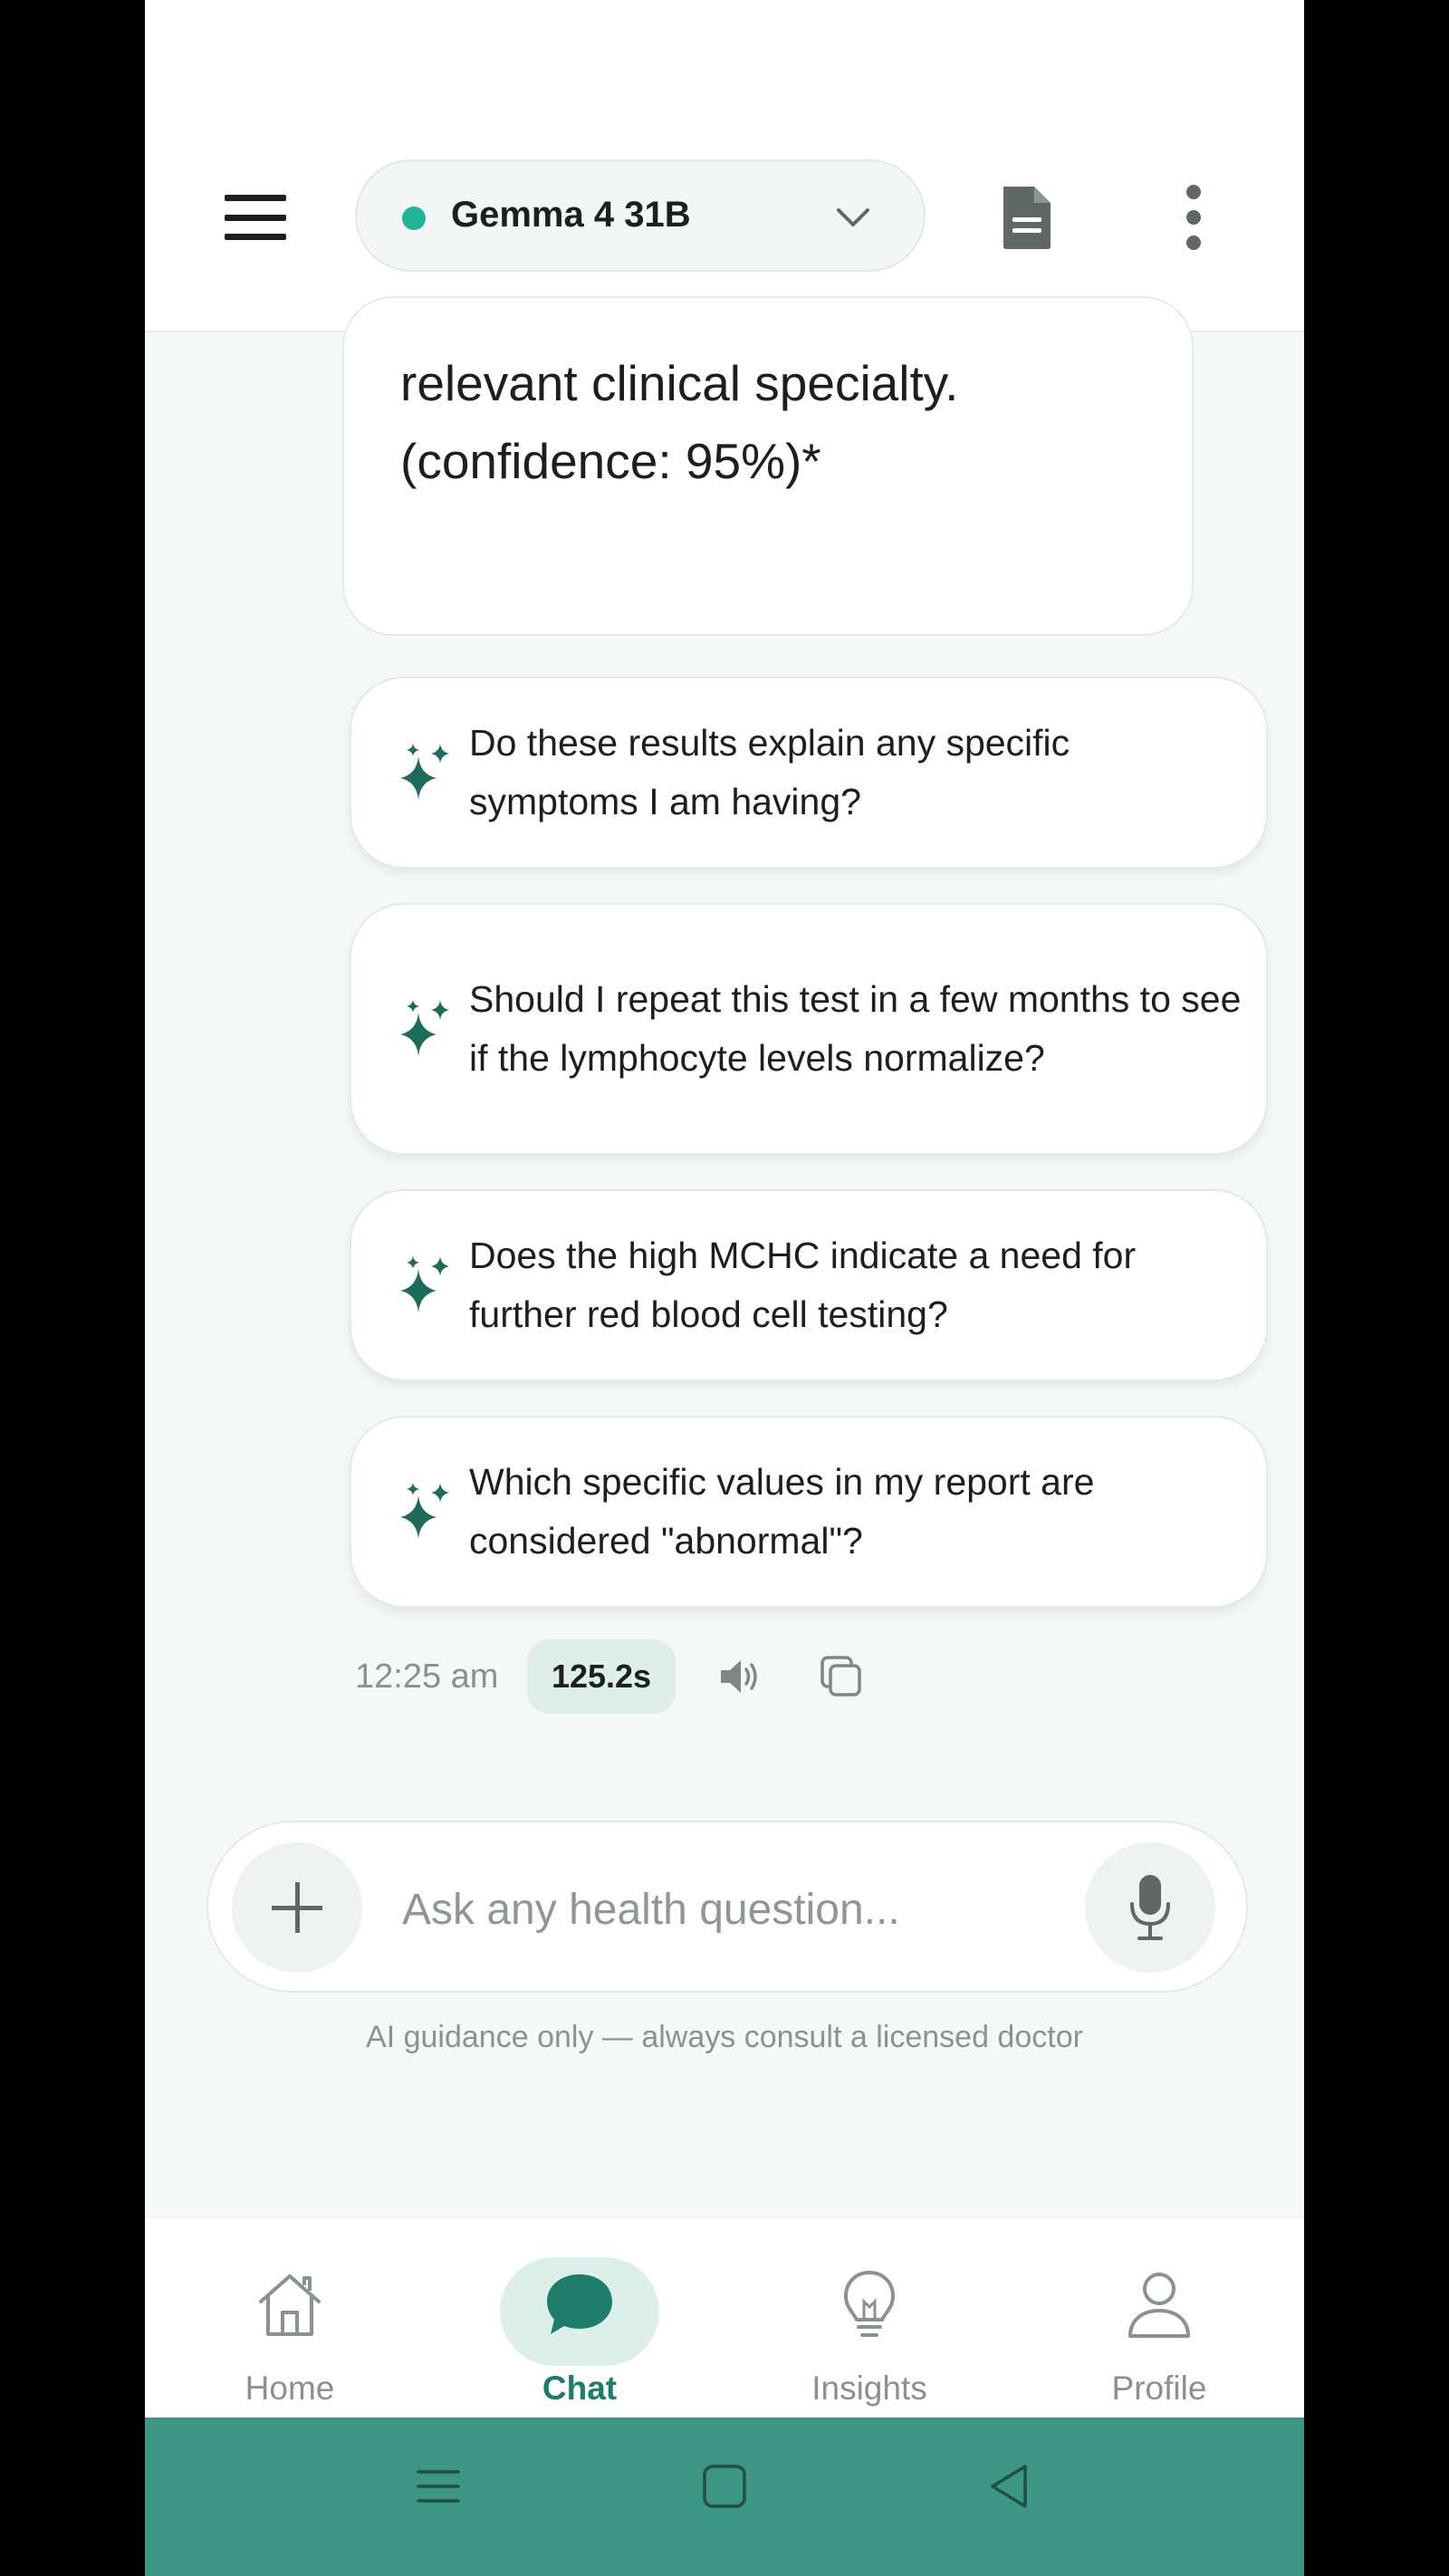 This screenshot has height=2576, width=1449. What do you see at coordinates (869, 2303) in the screenshot?
I see `lightbulb-icon` at bounding box center [869, 2303].